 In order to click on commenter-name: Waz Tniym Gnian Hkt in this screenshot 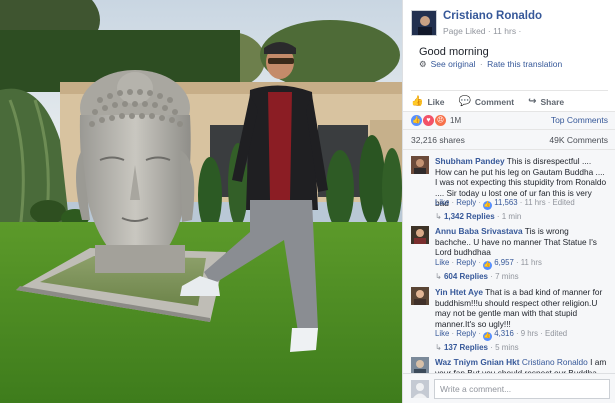, I will do `click(477, 362)`.